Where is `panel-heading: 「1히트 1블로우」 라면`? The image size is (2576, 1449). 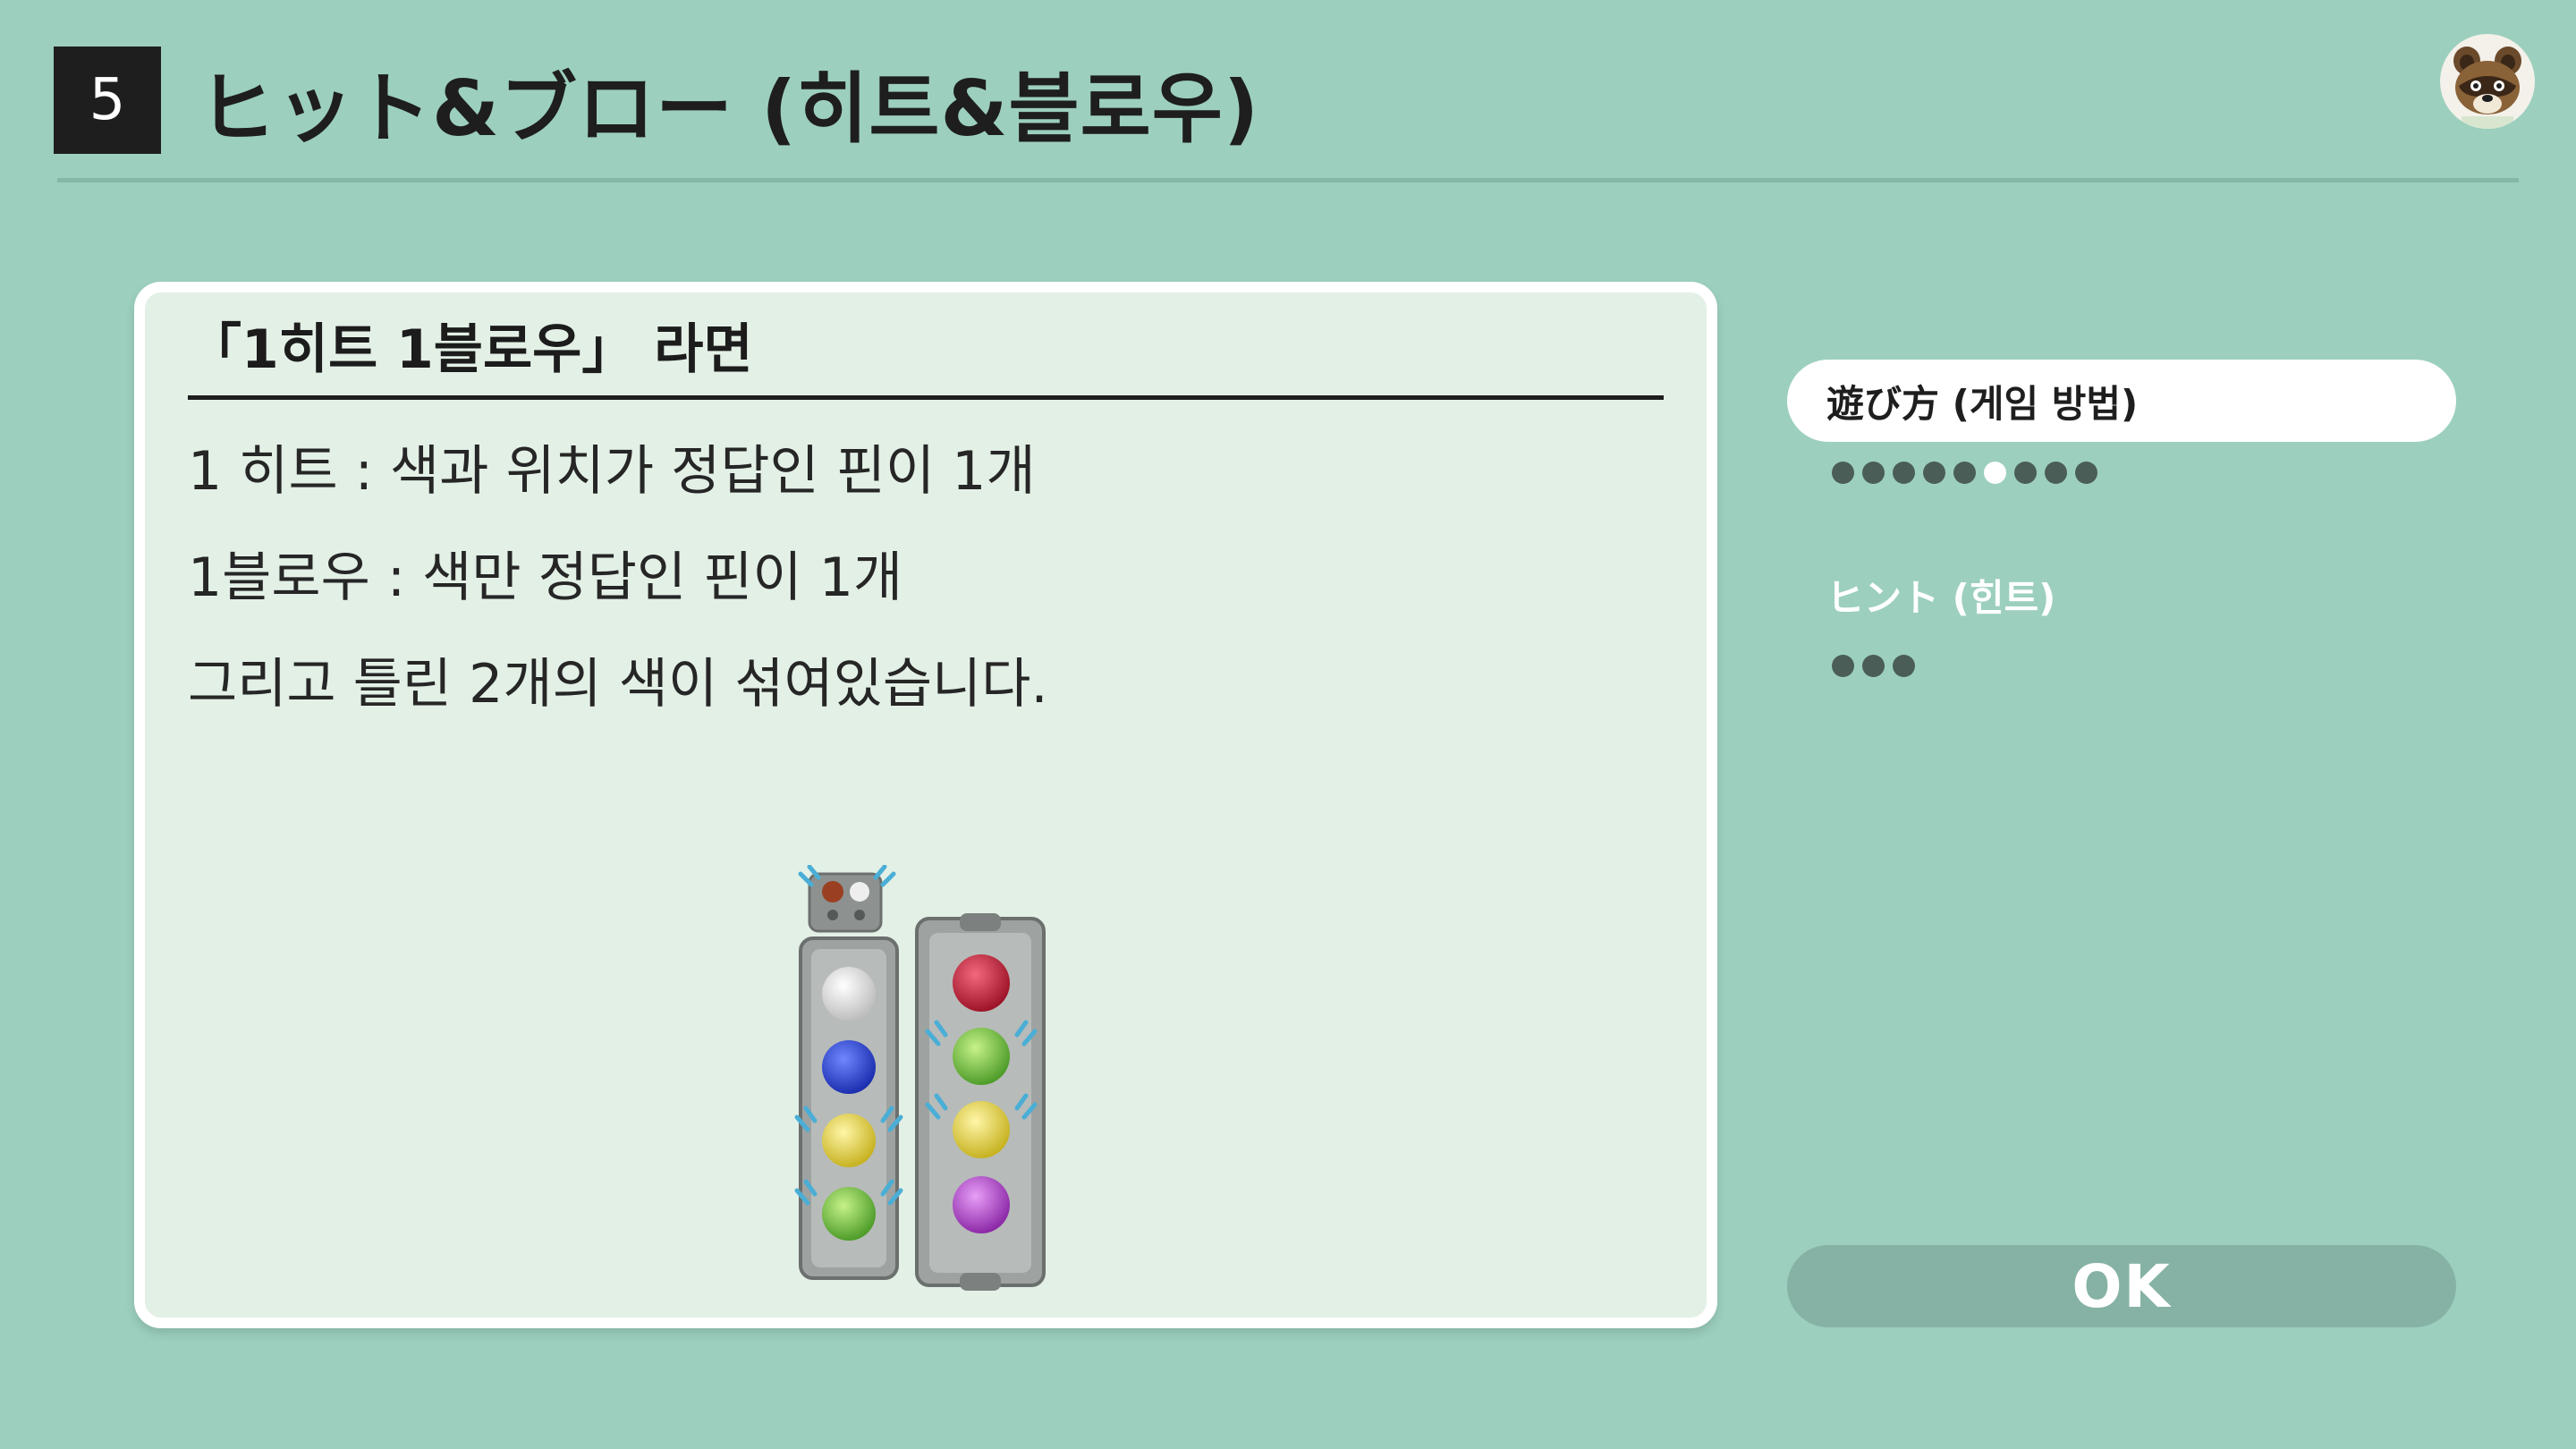 panel-heading: 「1히트 1블로우」 라면 is located at coordinates (926, 356).